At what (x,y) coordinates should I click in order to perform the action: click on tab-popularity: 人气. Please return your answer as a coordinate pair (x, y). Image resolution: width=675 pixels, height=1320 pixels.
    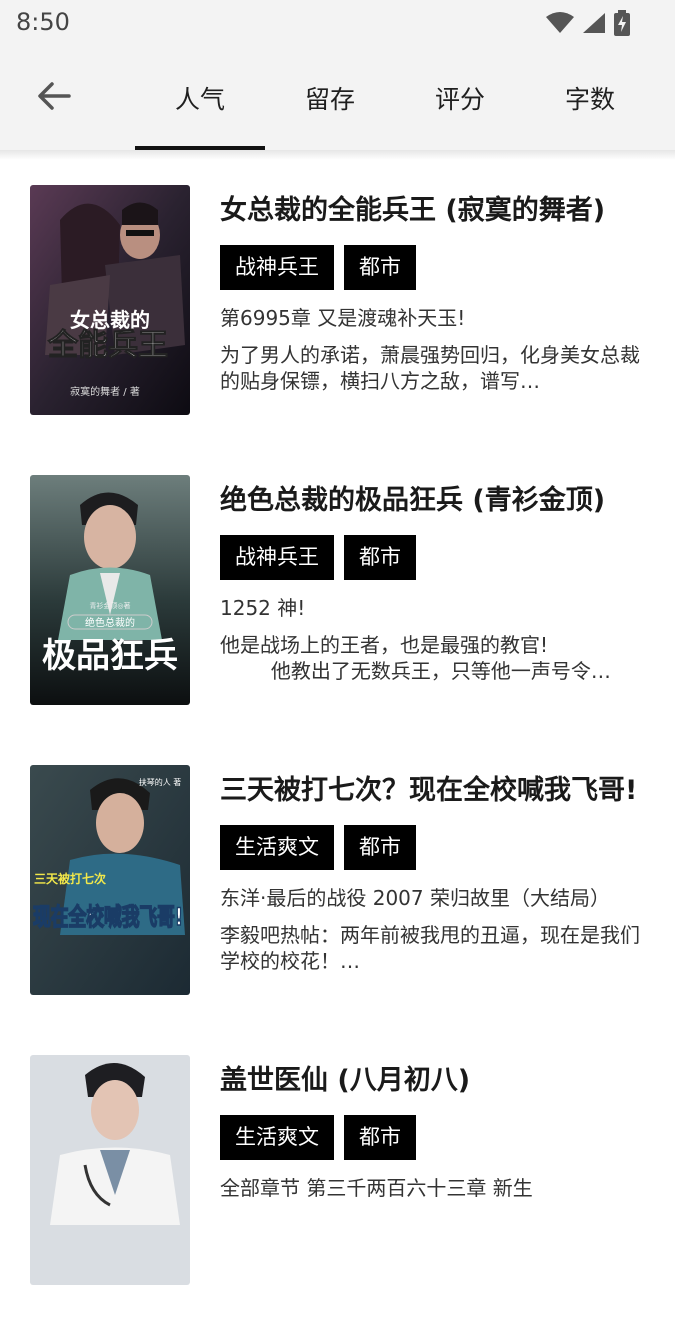
    Looking at the image, I should click on (200, 98).